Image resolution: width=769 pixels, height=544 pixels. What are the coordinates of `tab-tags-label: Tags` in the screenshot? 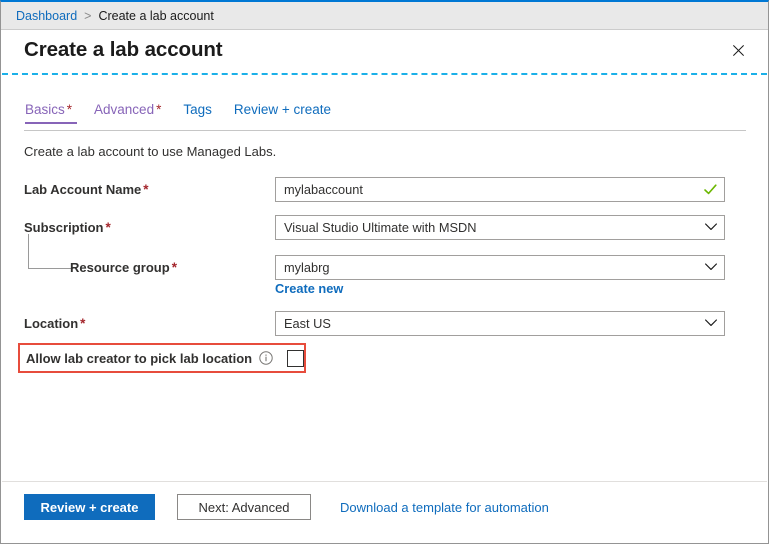 It's located at (197, 109).